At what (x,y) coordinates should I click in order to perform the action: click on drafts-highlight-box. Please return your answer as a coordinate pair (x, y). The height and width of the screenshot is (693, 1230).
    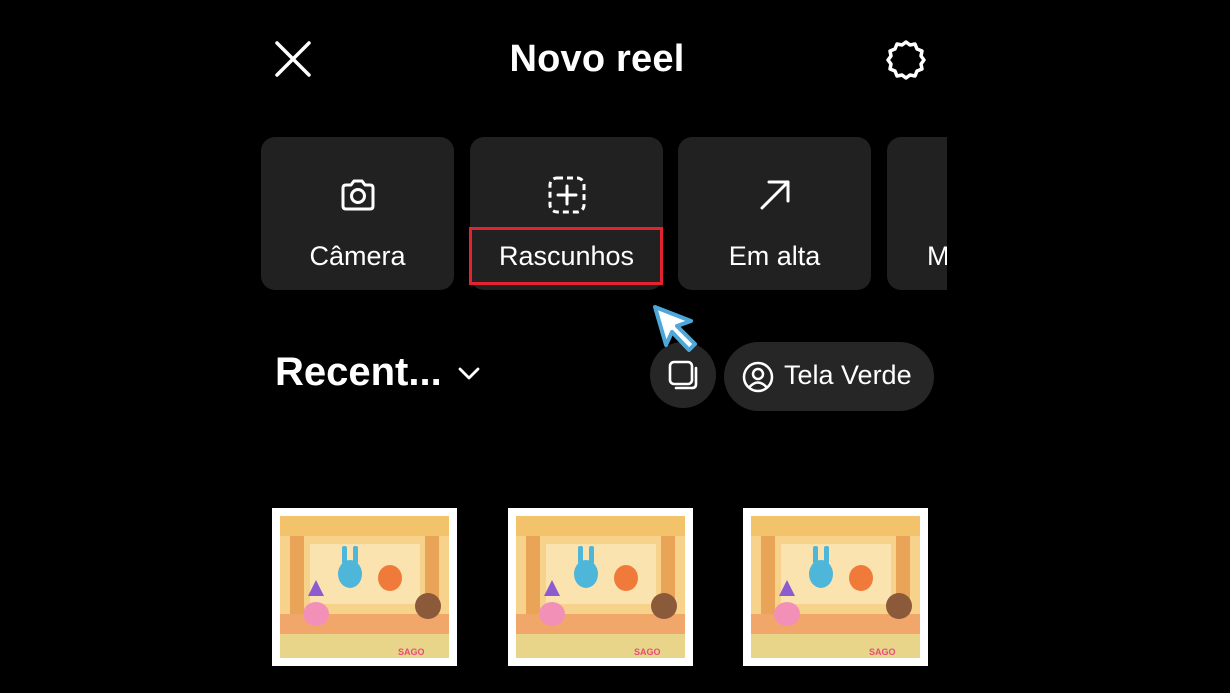
    Looking at the image, I should click on (566, 256).